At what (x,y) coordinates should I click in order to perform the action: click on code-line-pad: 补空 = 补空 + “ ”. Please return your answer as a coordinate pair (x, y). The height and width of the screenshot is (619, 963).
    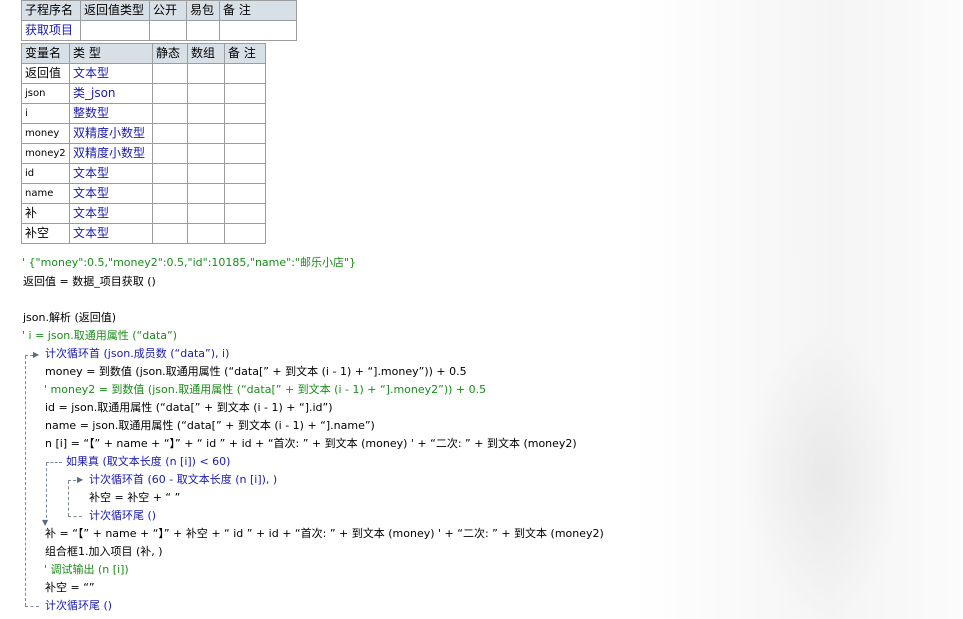
    Looking at the image, I should click on (134, 498).